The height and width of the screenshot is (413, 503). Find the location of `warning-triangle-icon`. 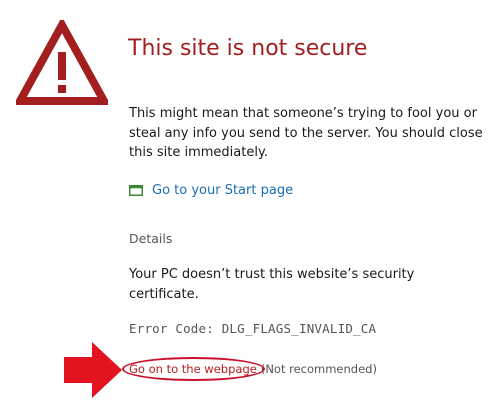

warning-triangle-icon is located at coordinates (62, 62).